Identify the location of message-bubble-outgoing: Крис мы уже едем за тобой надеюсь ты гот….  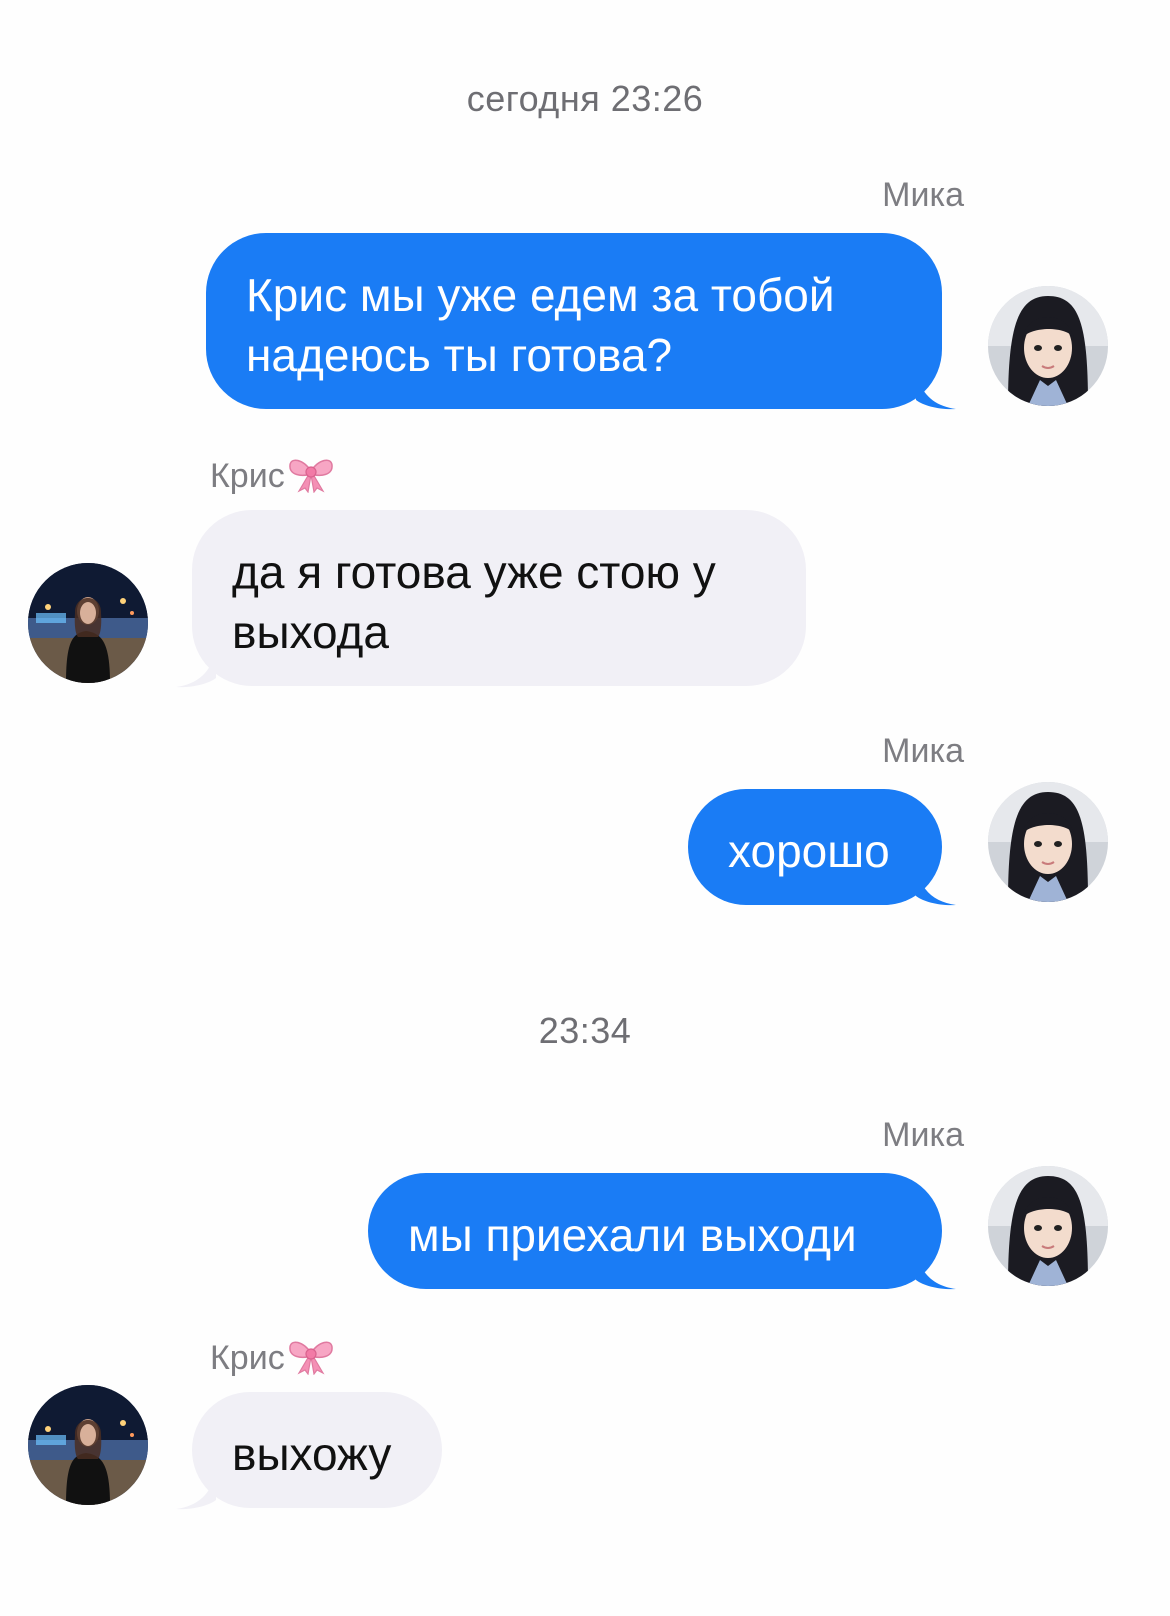
(574, 321).